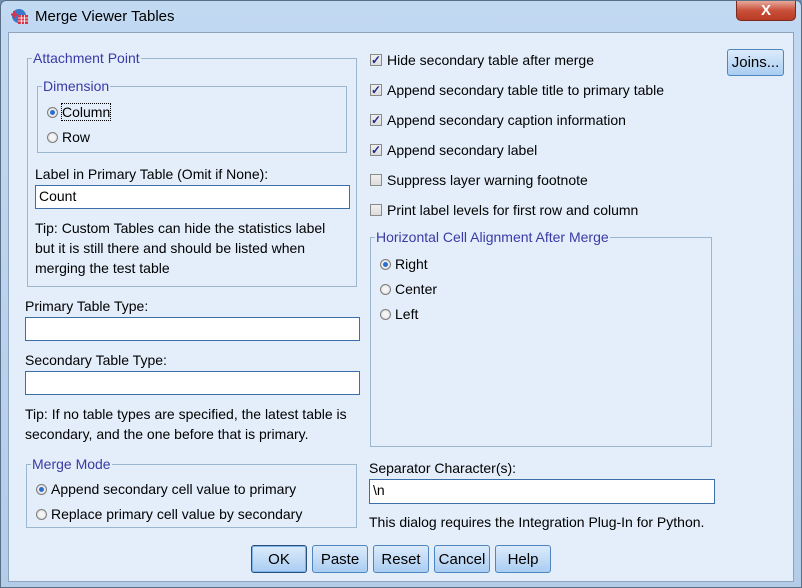  Describe the element at coordinates (177, 514) in the screenshot. I see `radio-label: Replace primary cell value by secondary` at that location.